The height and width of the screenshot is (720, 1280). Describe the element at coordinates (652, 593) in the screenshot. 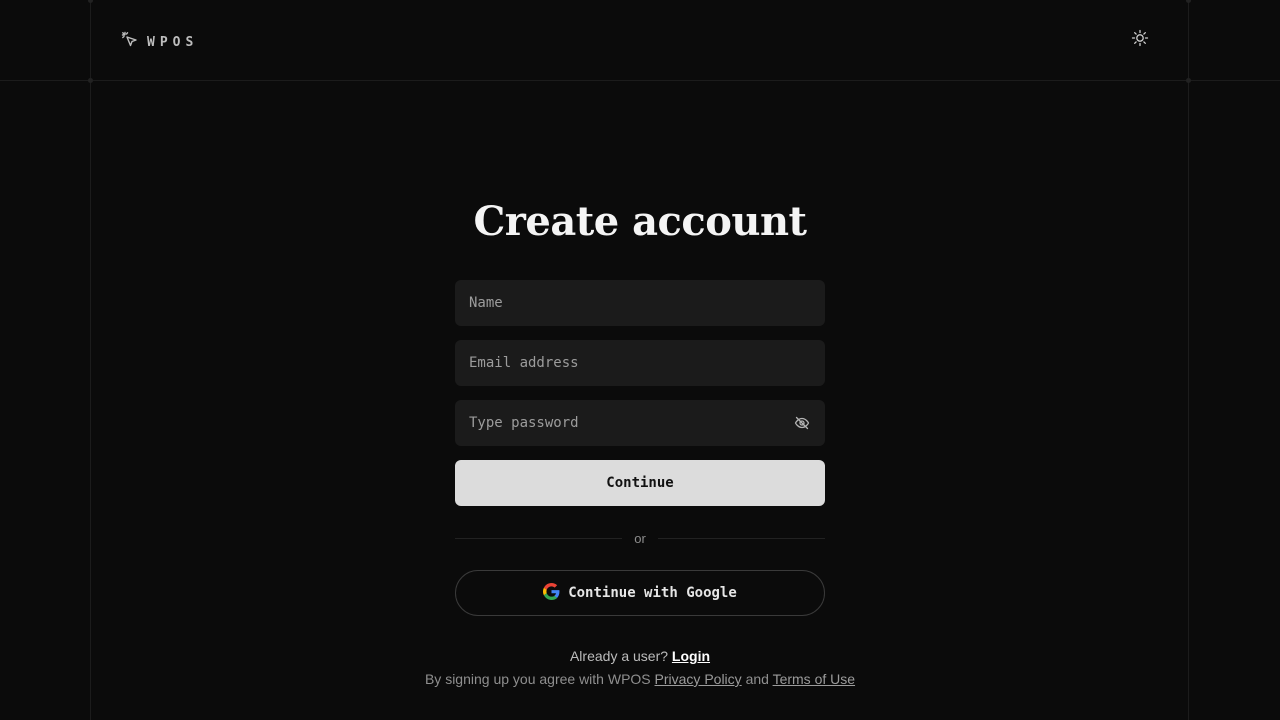

I see `google-button-label: Continue with Google` at that location.